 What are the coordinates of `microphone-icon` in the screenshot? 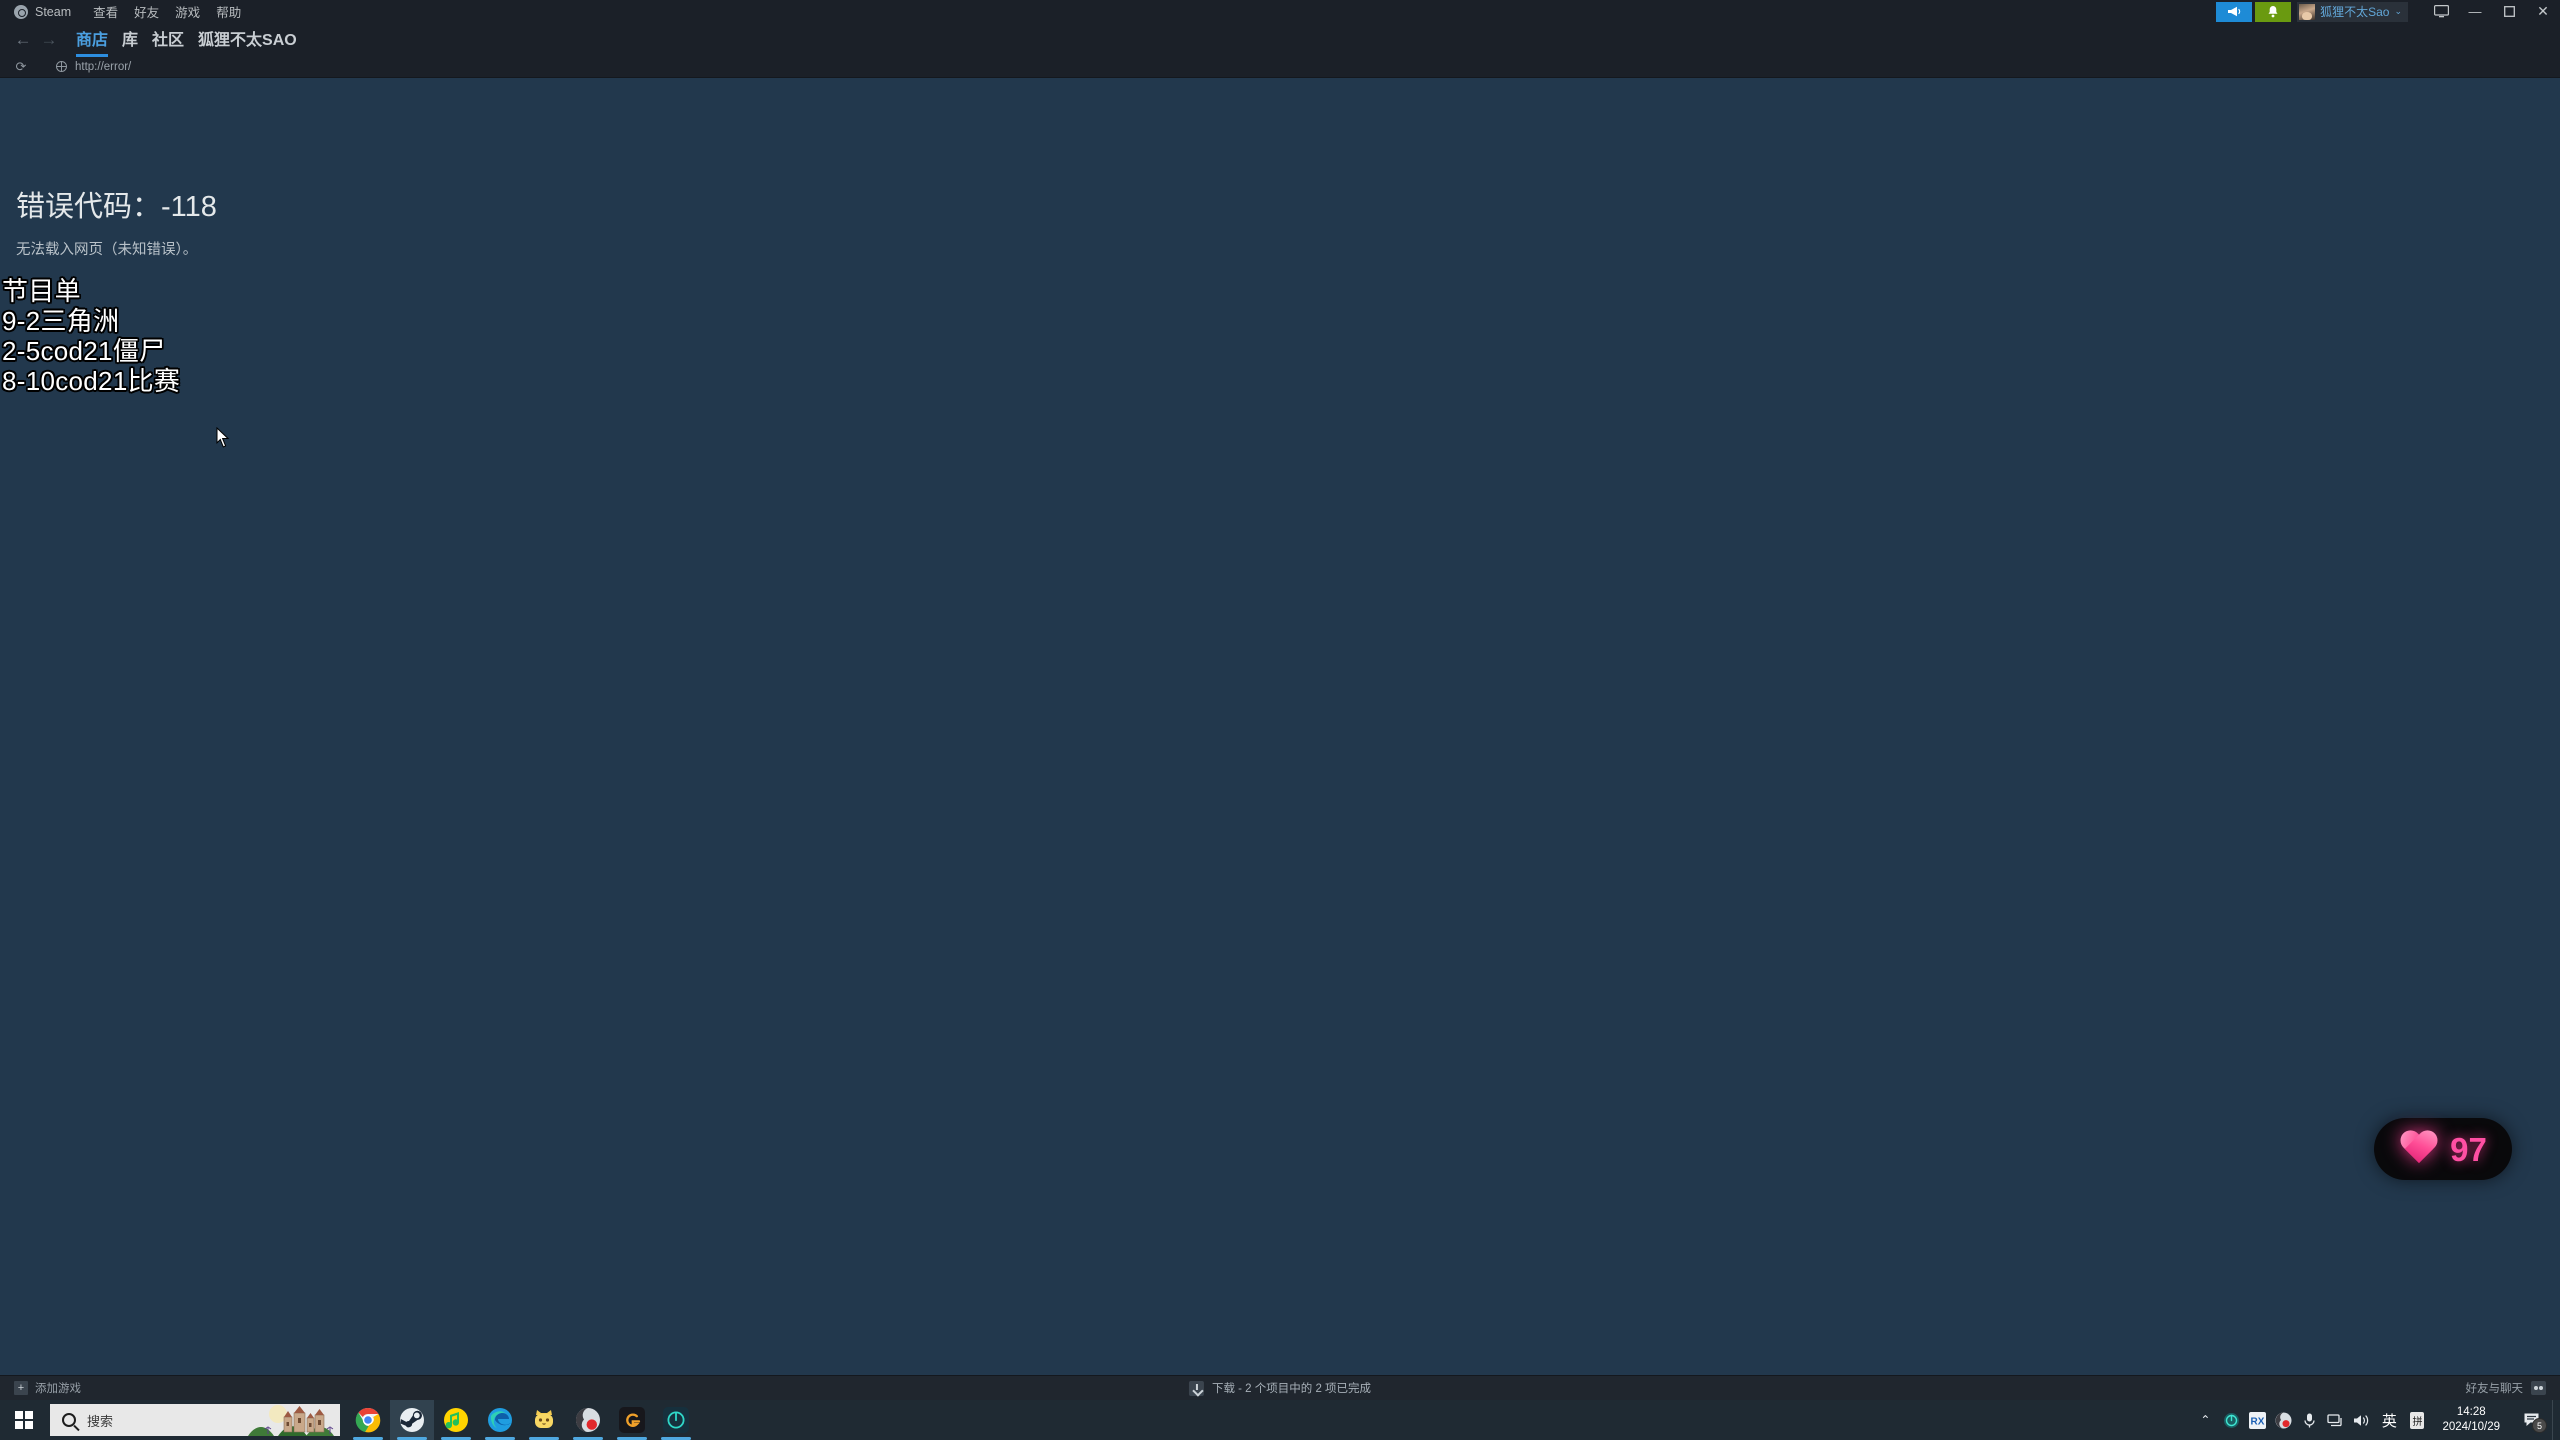 It's located at (2309, 1420).